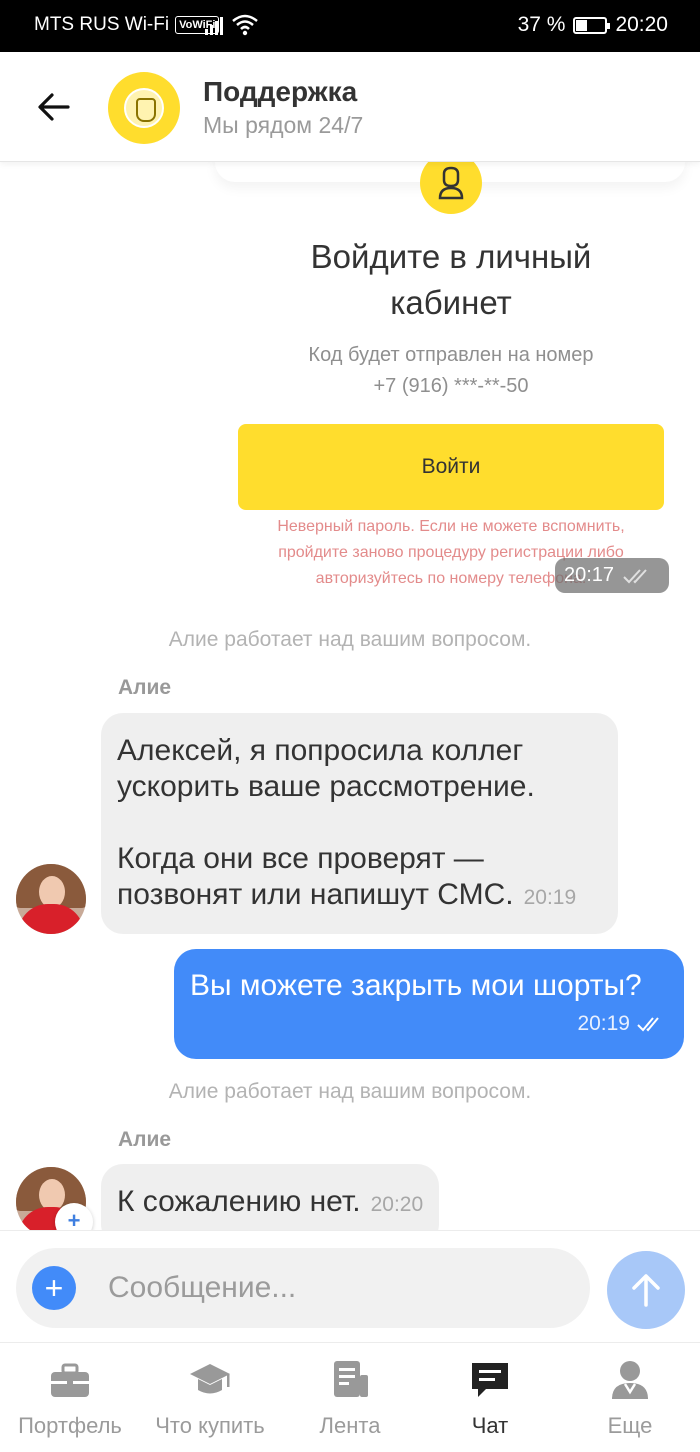 The width and height of the screenshot is (700, 1452). Describe the element at coordinates (320, 750) in the screenshot. I see `message-text: Алексей, я попросила коллег` at that location.